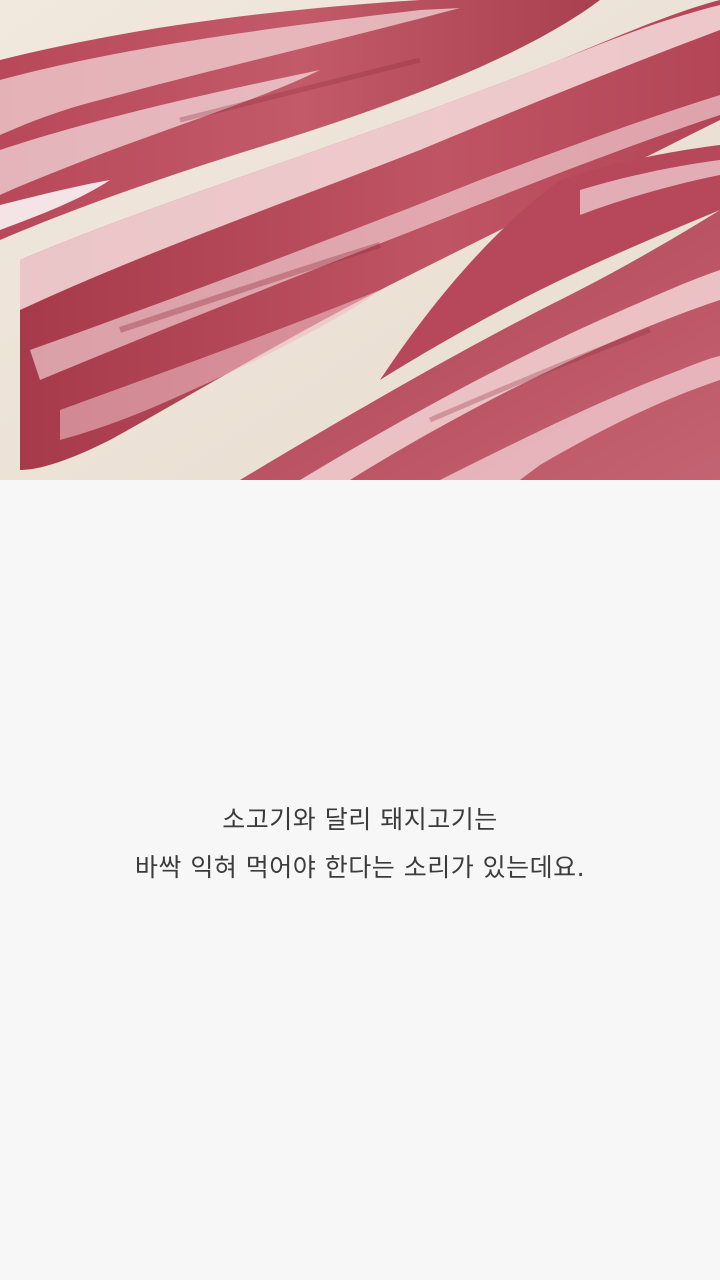 The height and width of the screenshot is (1280, 720). What do you see at coordinates (360, 867) in the screenshot?
I see `caption-line-2: 바싹 익혀 먹어야 한다는 소리가 있는데요.` at bounding box center [360, 867].